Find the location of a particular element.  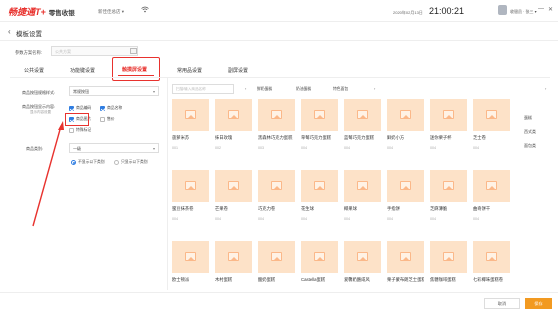

checkbox-price is located at coordinates (102, 119).